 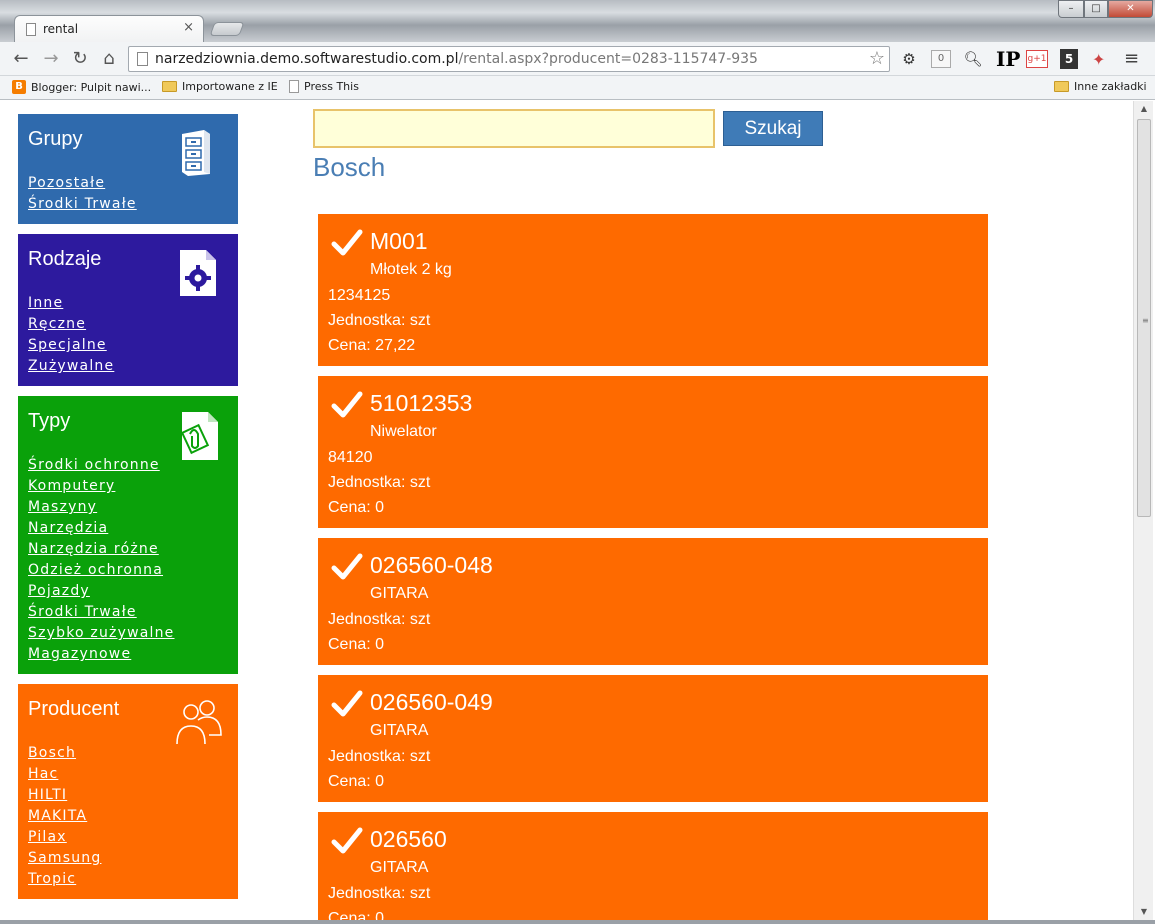 I want to click on producent-link: Tropic, so click(x=128, y=879).